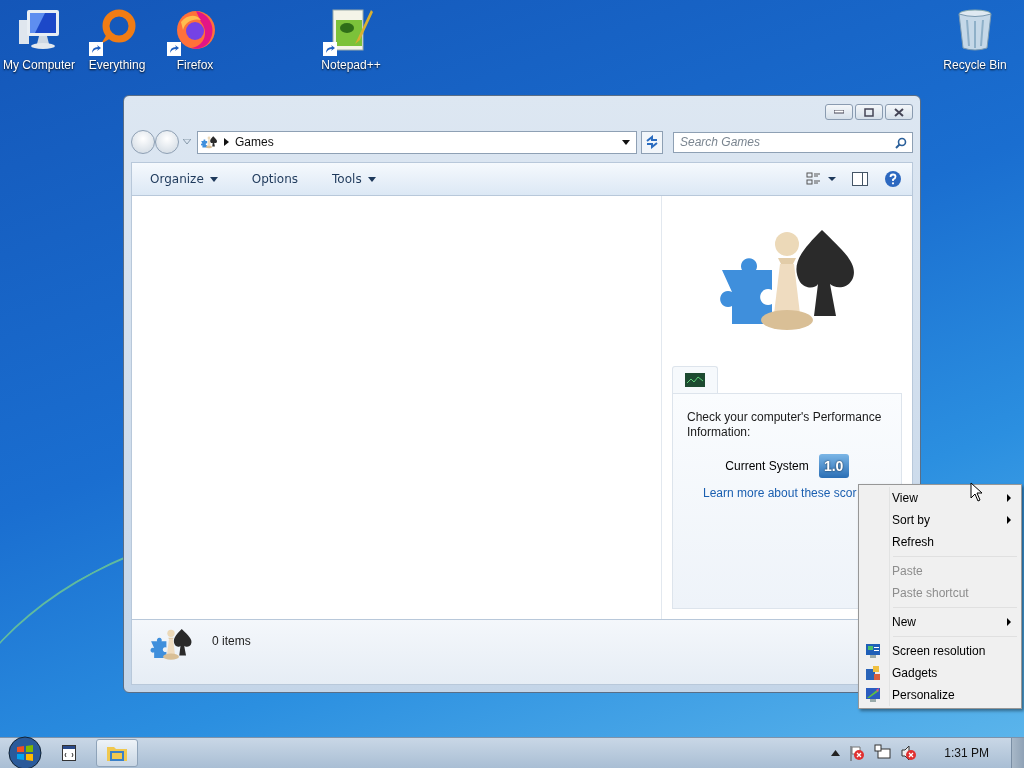  What do you see at coordinates (857, 753) in the screenshot?
I see `flag-icon` at bounding box center [857, 753].